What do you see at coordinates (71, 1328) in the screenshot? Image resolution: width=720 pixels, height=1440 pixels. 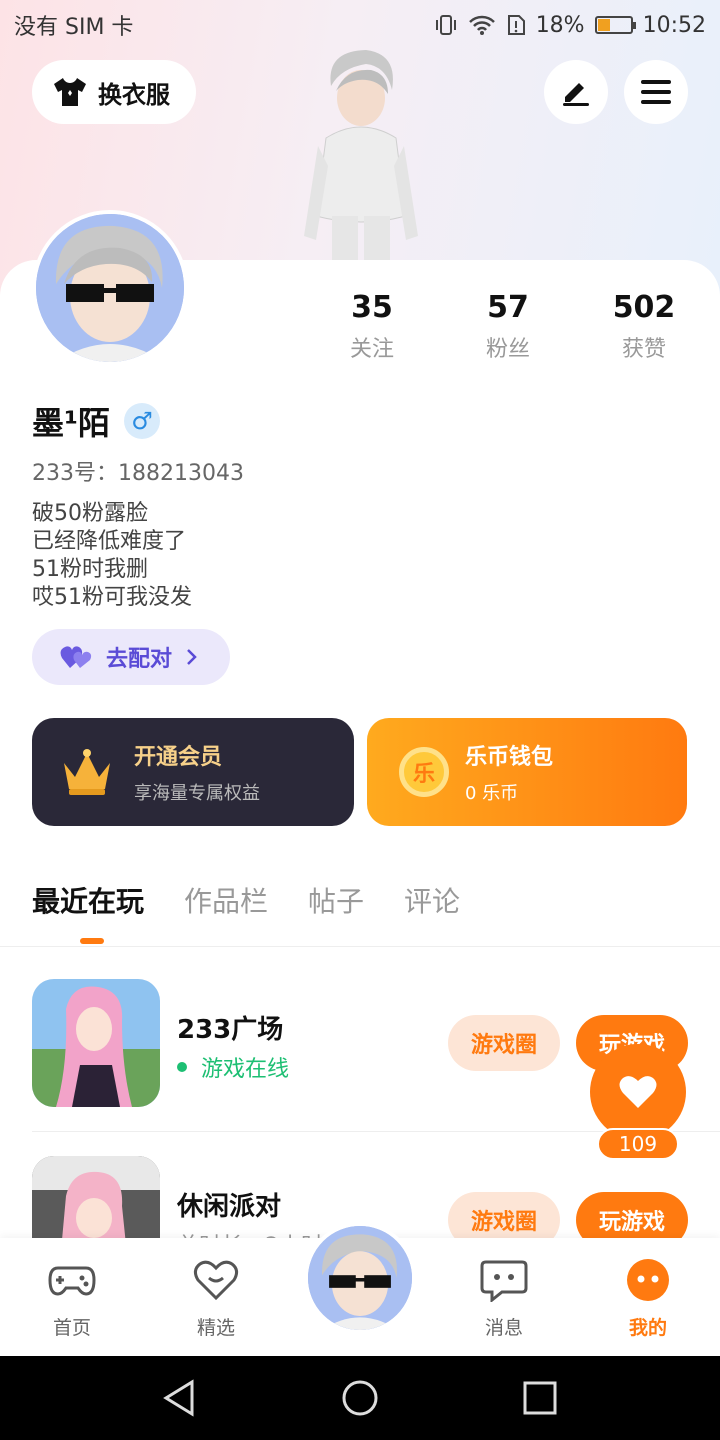 I see `nav-home-label: 首页` at bounding box center [71, 1328].